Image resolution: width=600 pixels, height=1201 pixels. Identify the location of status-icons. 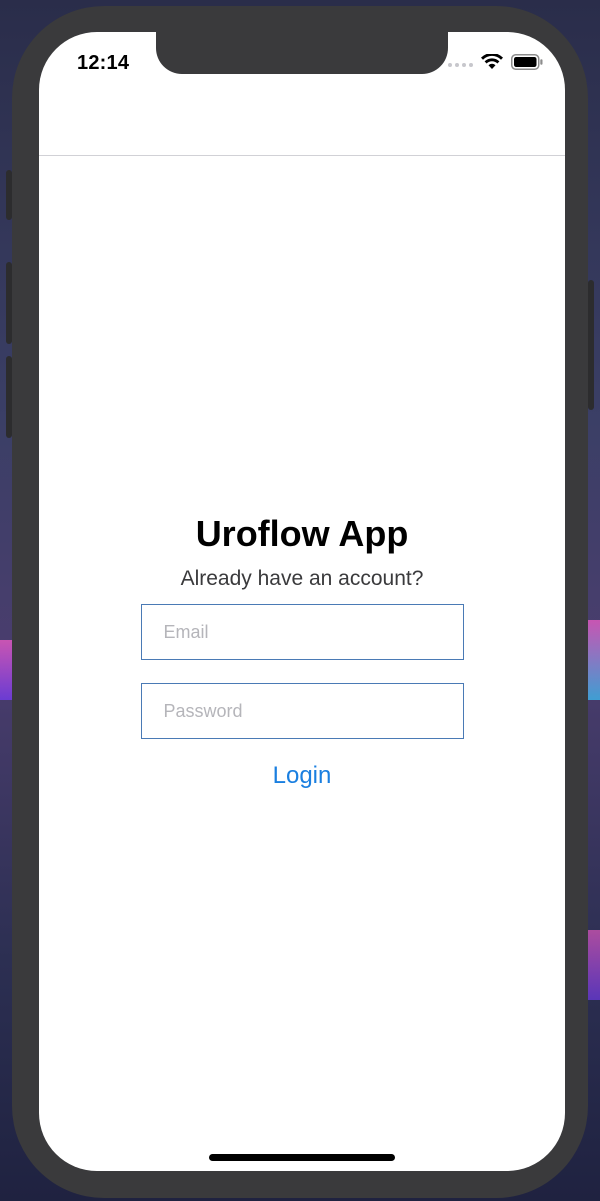
(495, 64).